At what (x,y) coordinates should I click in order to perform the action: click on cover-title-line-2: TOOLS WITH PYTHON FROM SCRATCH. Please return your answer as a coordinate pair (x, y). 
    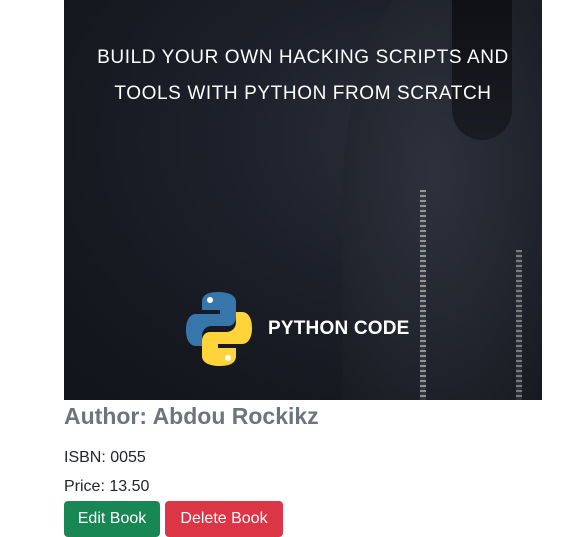
    Looking at the image, I should click on (303, 93).